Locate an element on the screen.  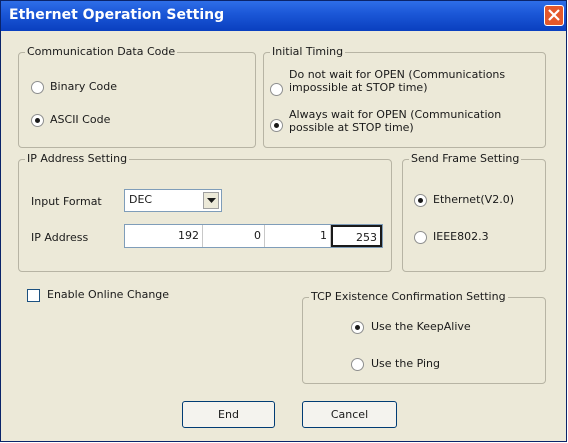
close-icon is located at coordinates (554, 15).